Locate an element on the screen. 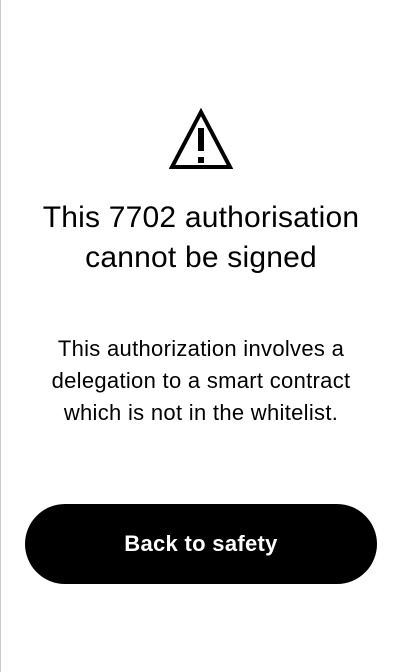  back-to-safety-button: Back to safety is located at coordinates (201, 544).